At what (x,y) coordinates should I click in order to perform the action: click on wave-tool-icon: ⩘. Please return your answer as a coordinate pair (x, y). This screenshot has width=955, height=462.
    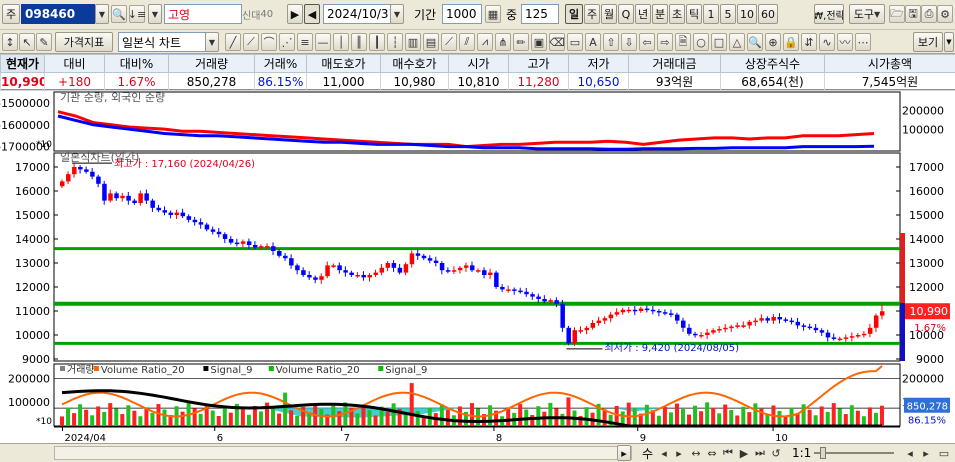
    Looking at the image, I should click on (485, 42).